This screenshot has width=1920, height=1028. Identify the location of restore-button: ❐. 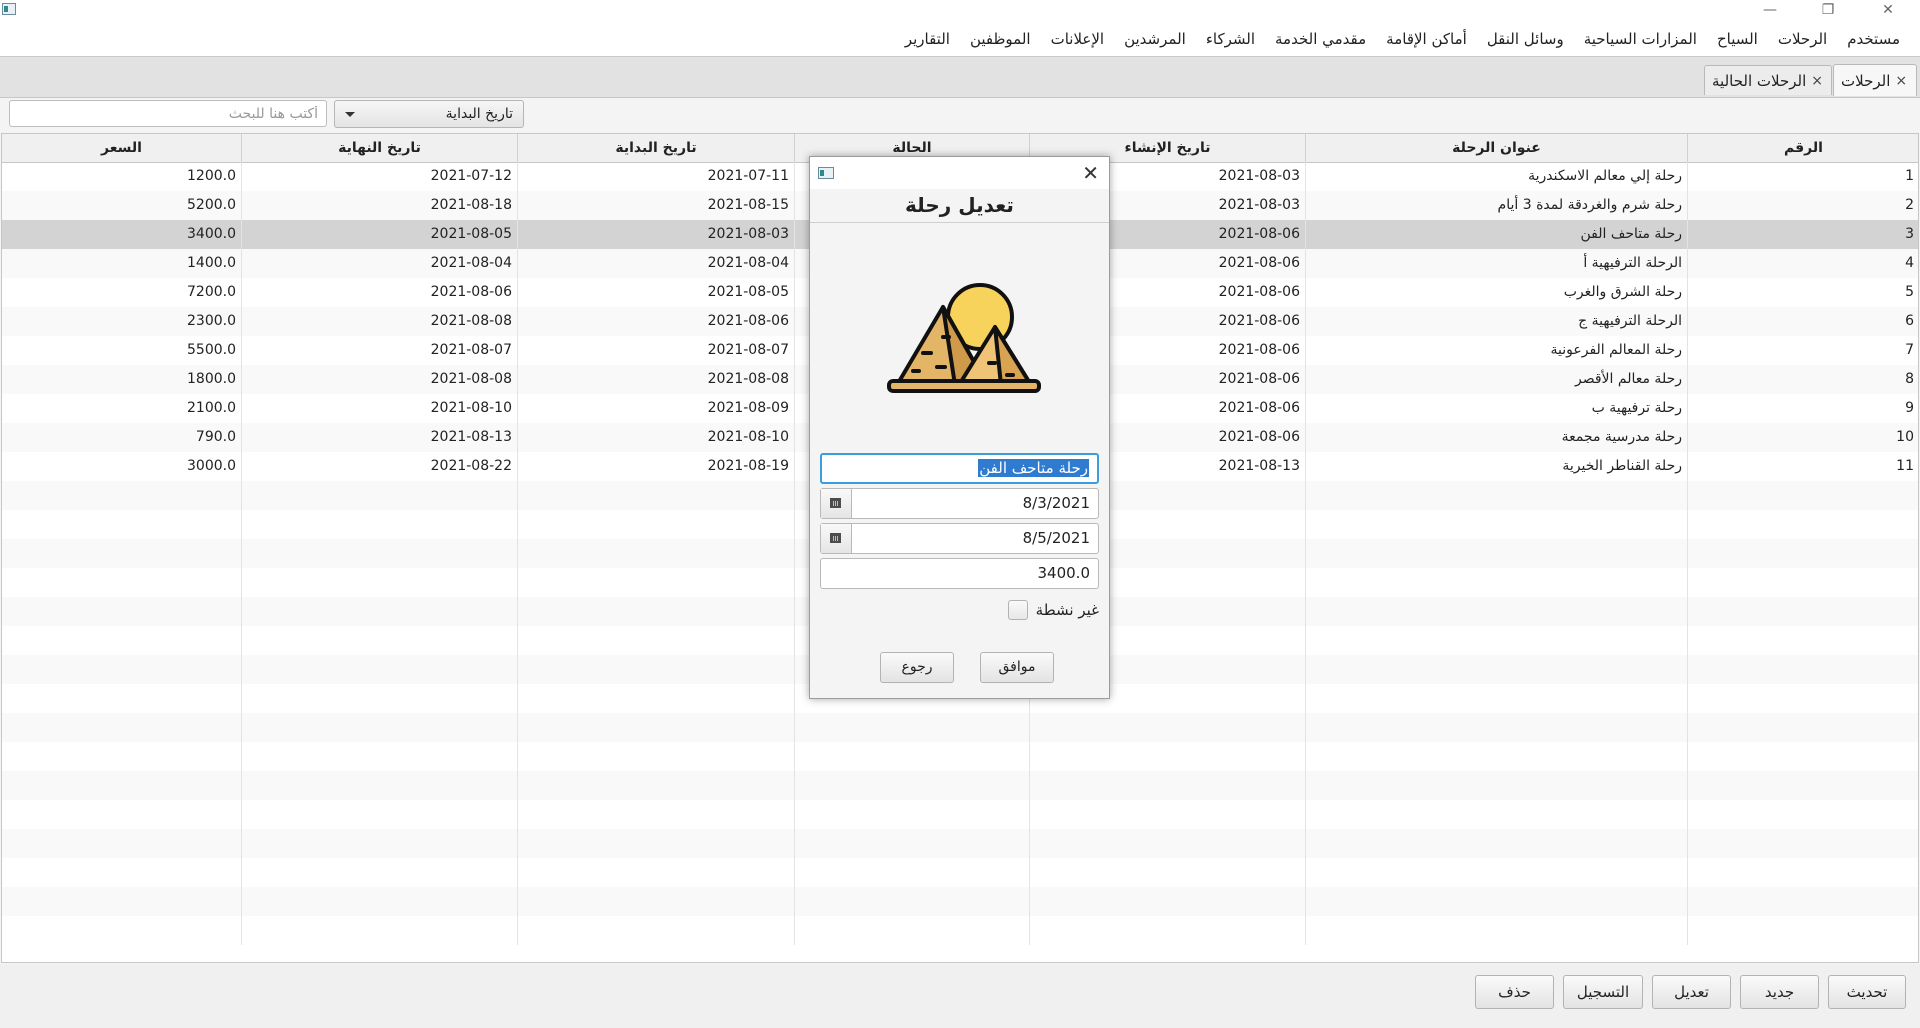
(1828, 11).